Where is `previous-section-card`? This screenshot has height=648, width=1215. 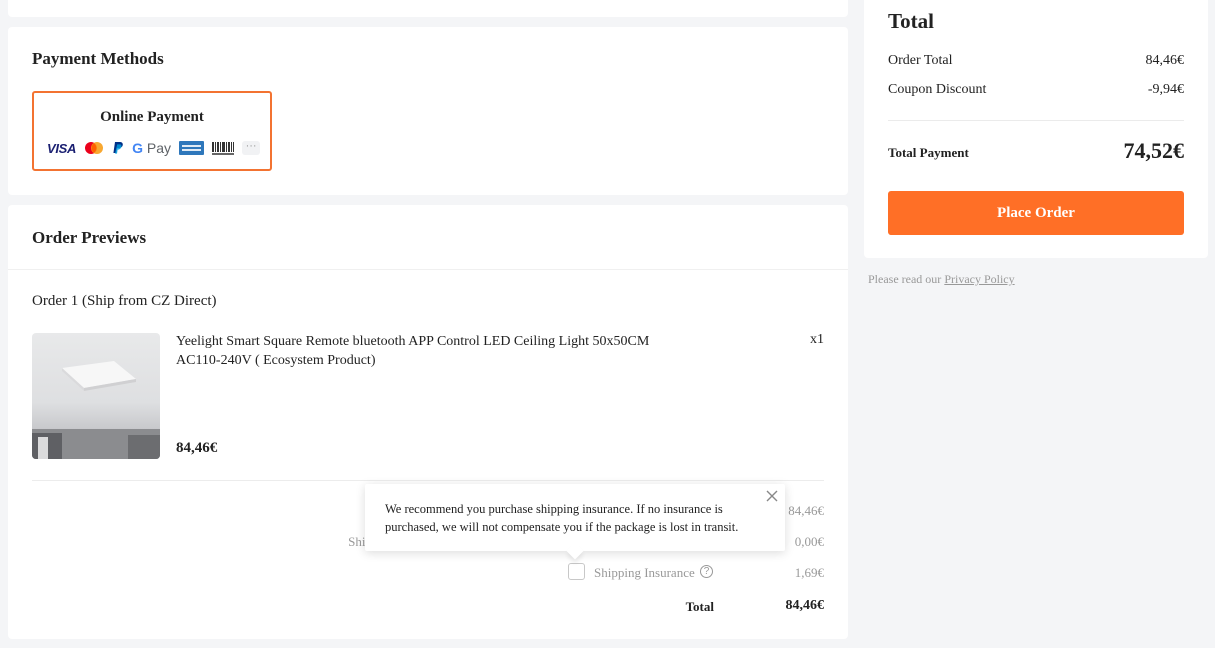
previous-section-card is located at coordinates (428, 8).